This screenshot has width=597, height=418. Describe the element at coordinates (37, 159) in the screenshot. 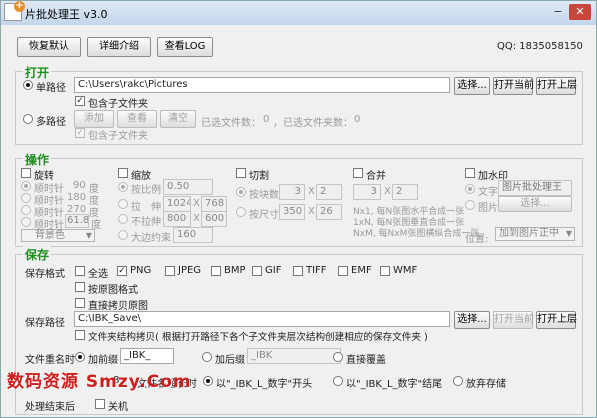

I see `operations-section-title: 操作` at that location.